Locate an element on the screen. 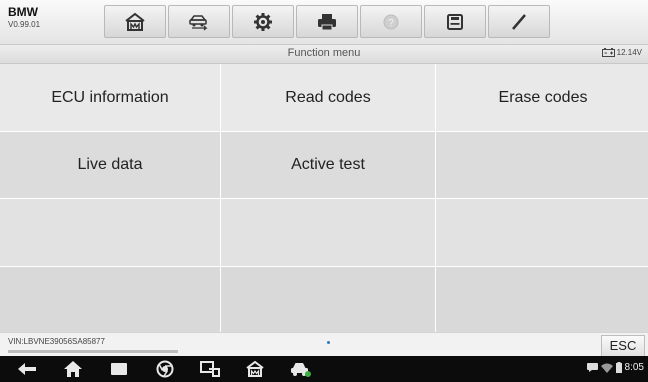 Image resolution: width=648 pixels, height=382 pixels. printer-icon is located at coordinates (327, 21).